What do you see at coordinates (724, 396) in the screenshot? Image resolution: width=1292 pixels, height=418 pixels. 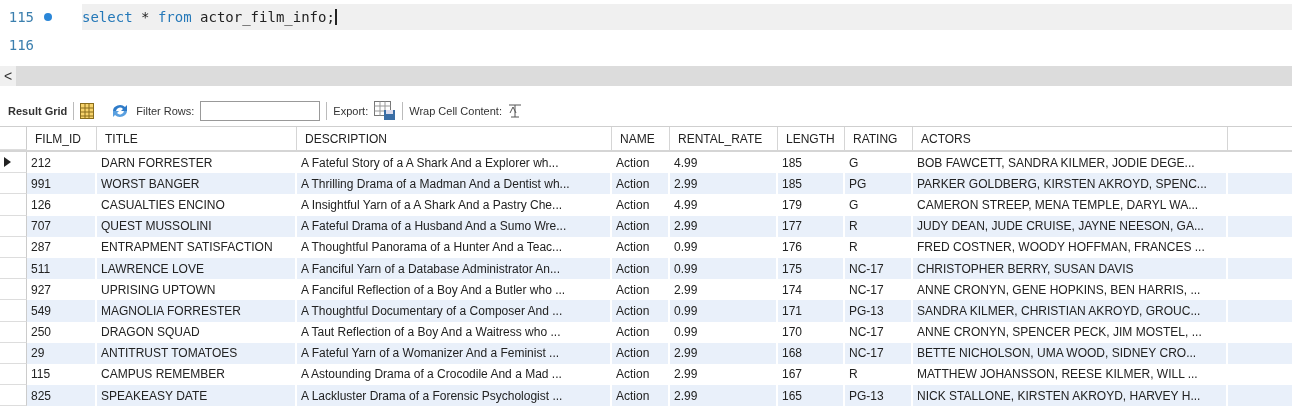 I see `table-cell: 2.99` at bounding box center [724, 396].